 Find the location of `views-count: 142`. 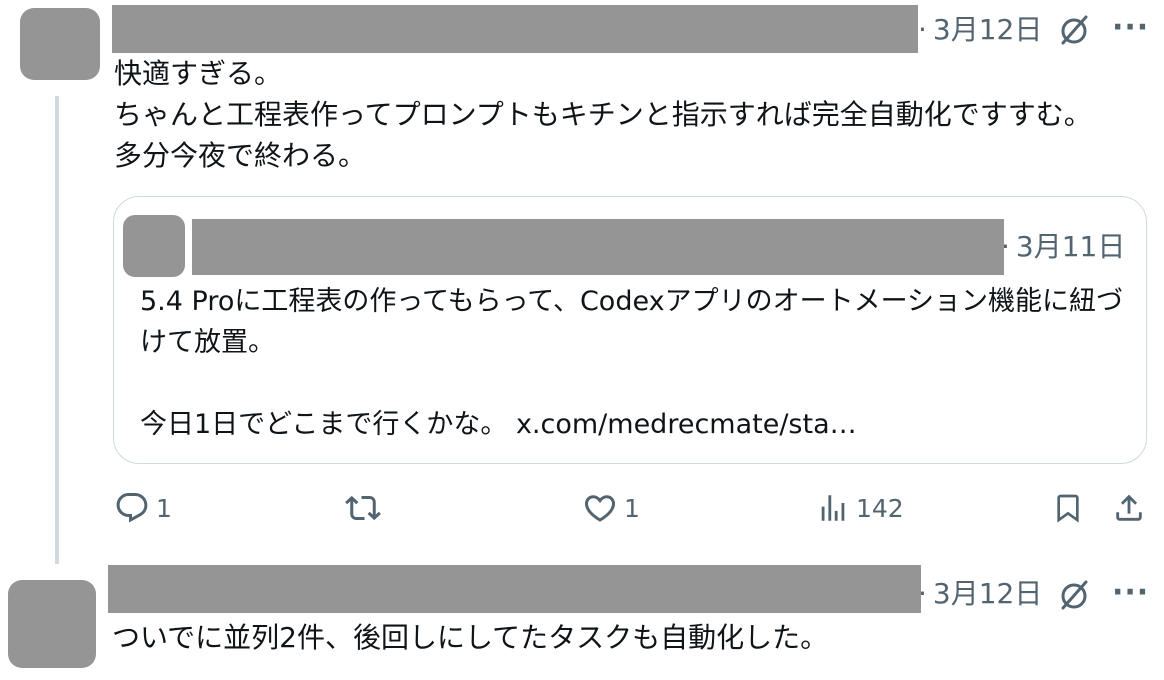

views-count: 142 is located at coordinates (880, 508).